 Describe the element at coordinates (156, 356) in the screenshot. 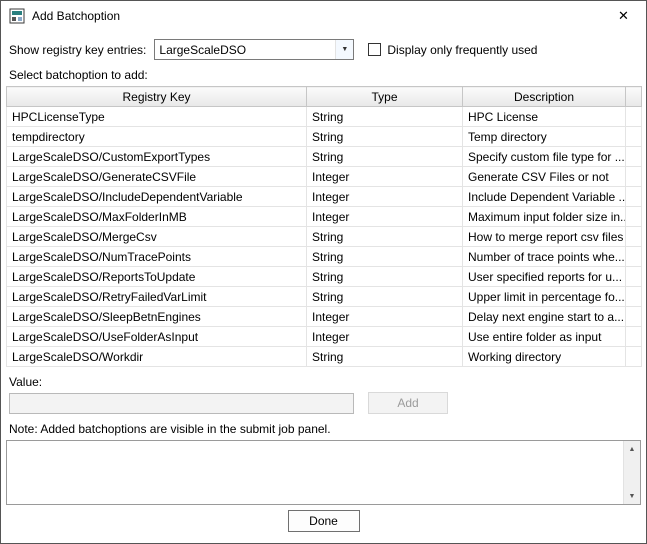

I see `cell-registry-key: LargeScaleDSO/Workdir` at that location.